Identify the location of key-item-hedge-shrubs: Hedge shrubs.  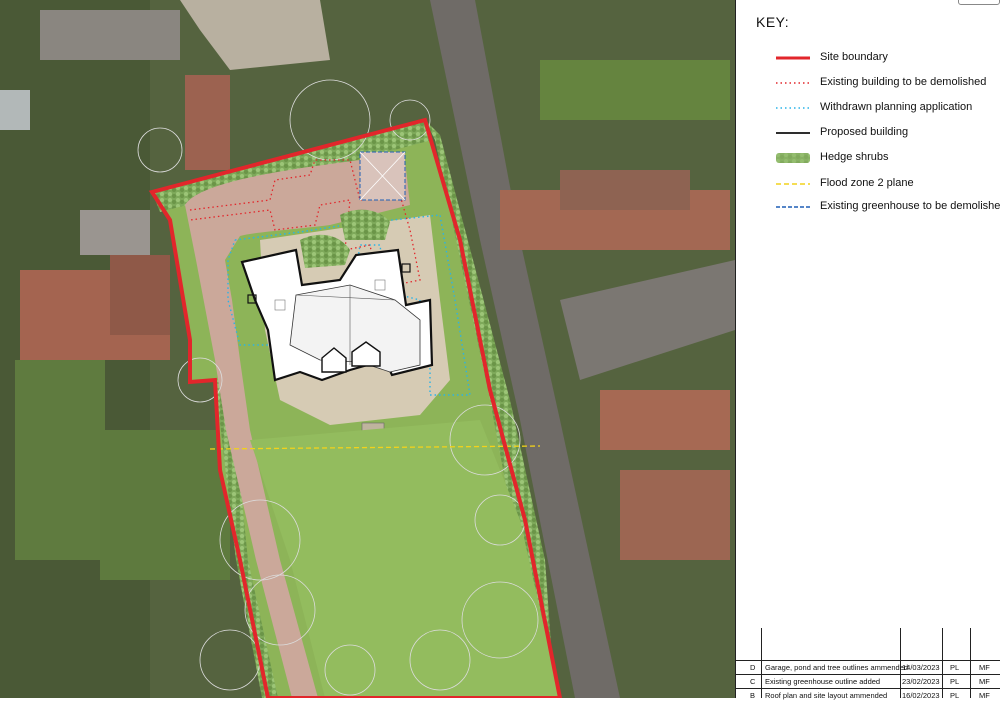
(868, 159).